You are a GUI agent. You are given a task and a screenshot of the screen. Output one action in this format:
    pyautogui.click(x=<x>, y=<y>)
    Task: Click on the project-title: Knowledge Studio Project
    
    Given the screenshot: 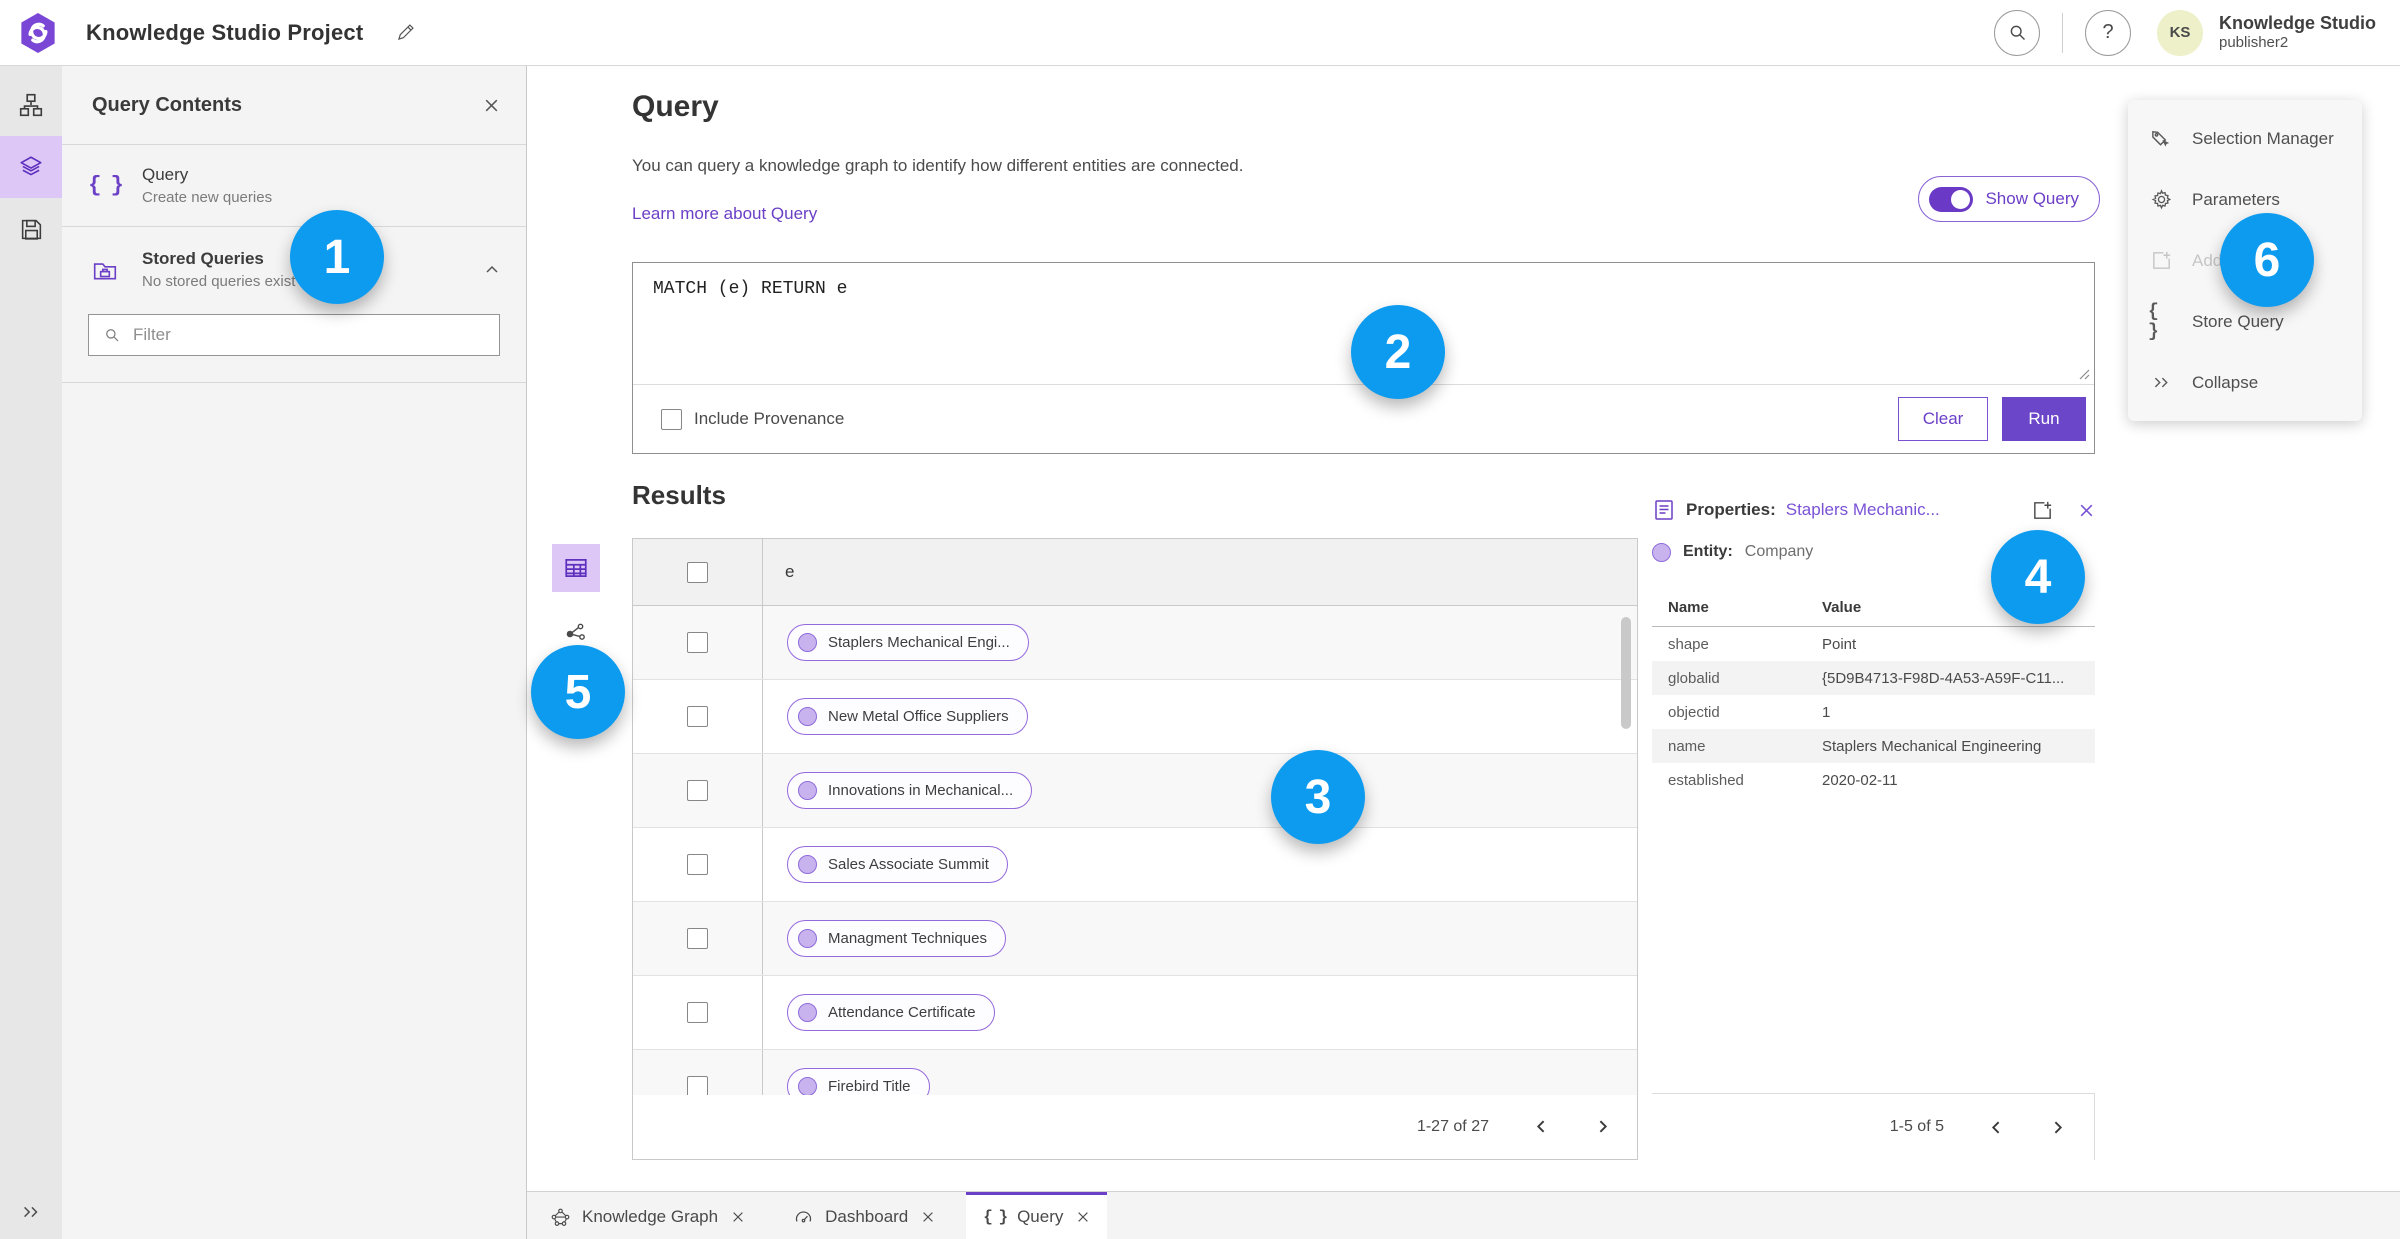 What is the action you would take?
    pyautogui.click(x=225, y=32)
    